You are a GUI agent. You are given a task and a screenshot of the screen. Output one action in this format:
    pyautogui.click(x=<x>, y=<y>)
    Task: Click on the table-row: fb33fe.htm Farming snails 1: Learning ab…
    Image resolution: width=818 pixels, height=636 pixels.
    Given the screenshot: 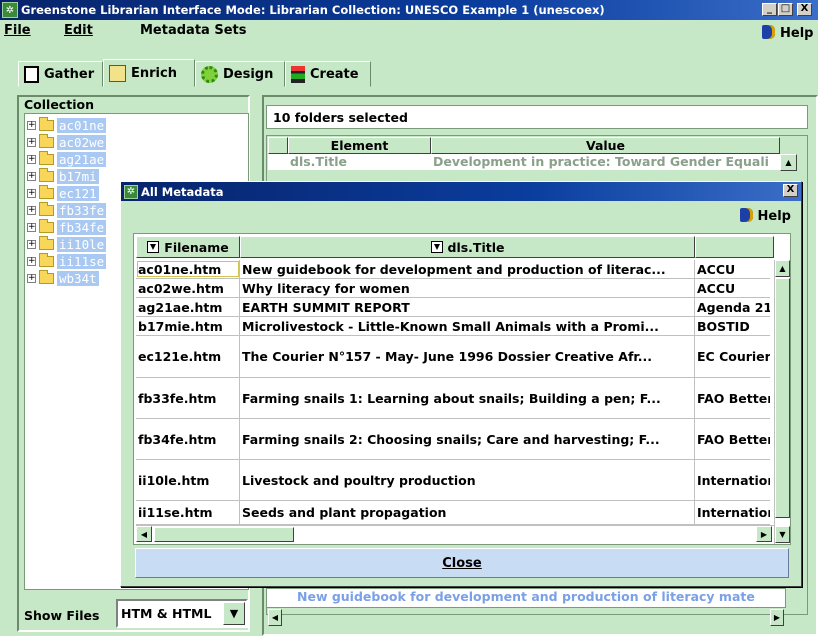 What is the action you would take?
    pyautogui.click(x=453, y=398)
    